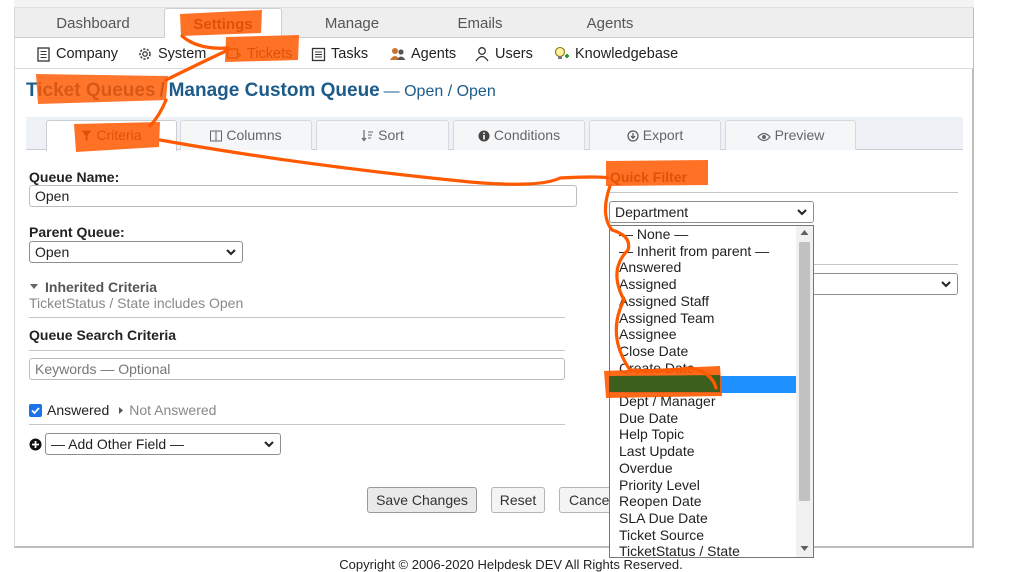 The width and height of the screenshot is (1022, 572). I want to click on subnav-tickets: Tickets, so click(259, 54).